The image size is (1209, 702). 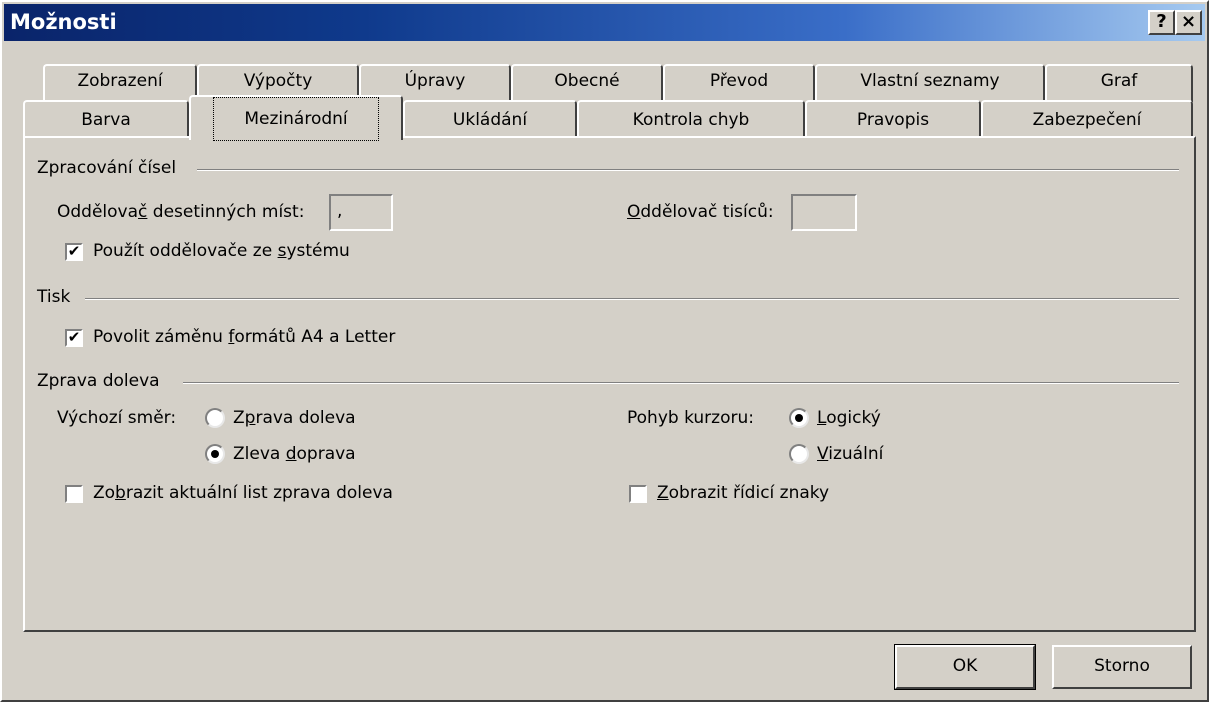 What do you see at coordinates (1122, 667) in the screenshot?
I see `cancel-button: Storno` at bounding box center [1122, 667].